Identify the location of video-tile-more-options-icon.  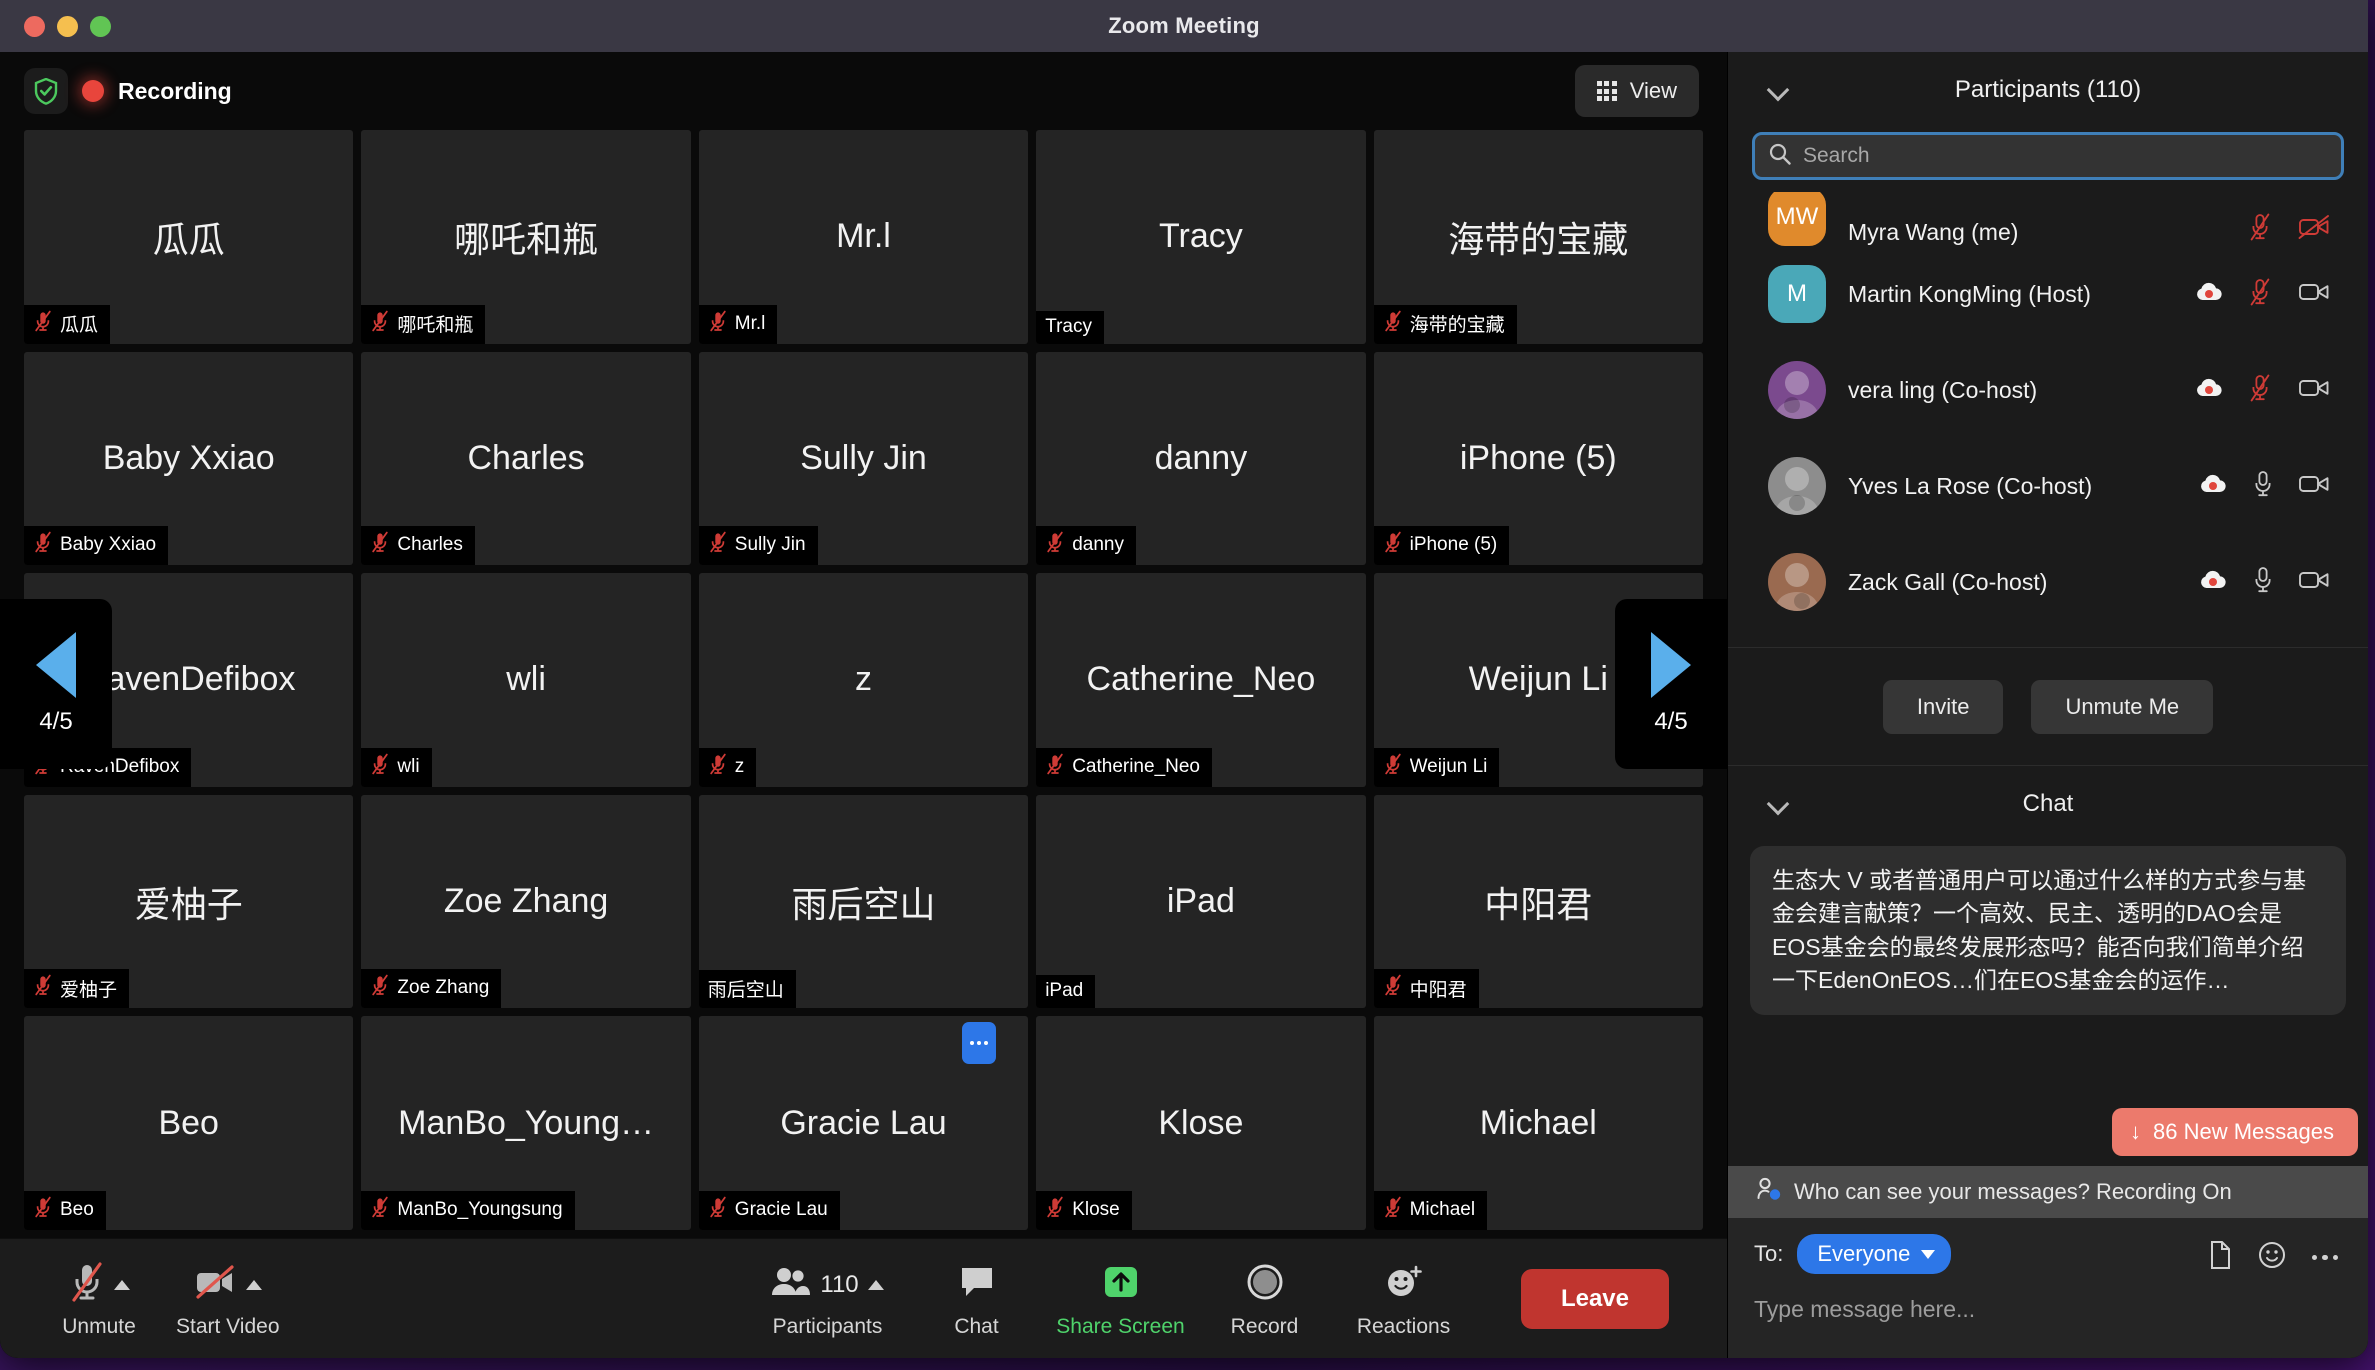
(979, 1043).